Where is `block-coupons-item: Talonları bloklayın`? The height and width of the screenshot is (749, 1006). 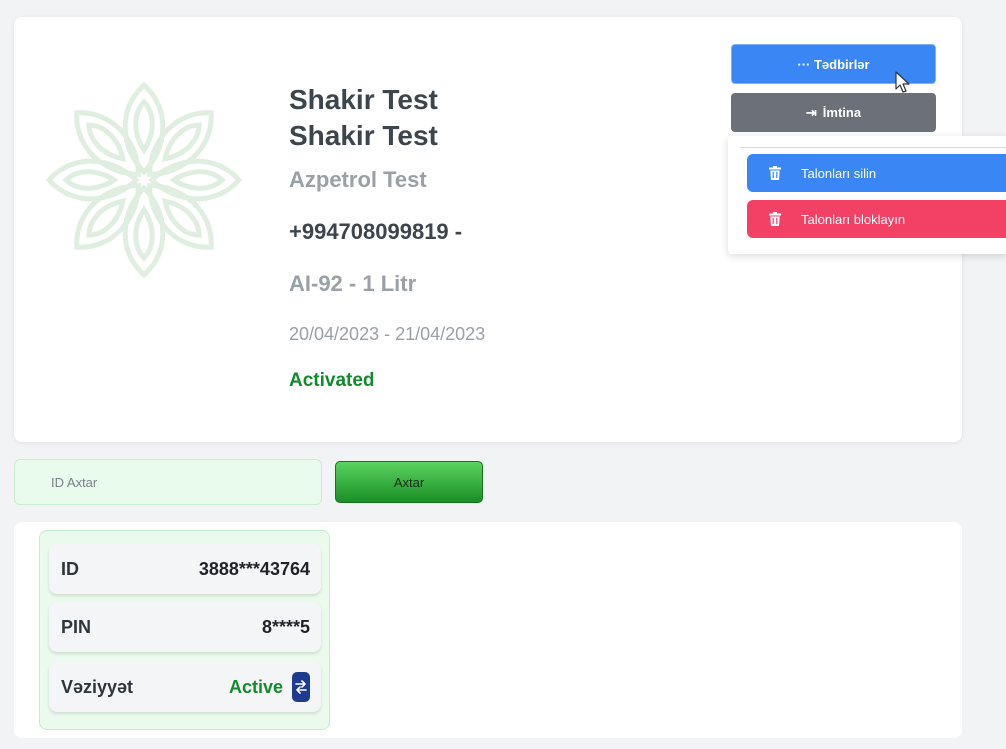
block-coupons-item: Talonları bloklayın is located at coordinates (876, 219).